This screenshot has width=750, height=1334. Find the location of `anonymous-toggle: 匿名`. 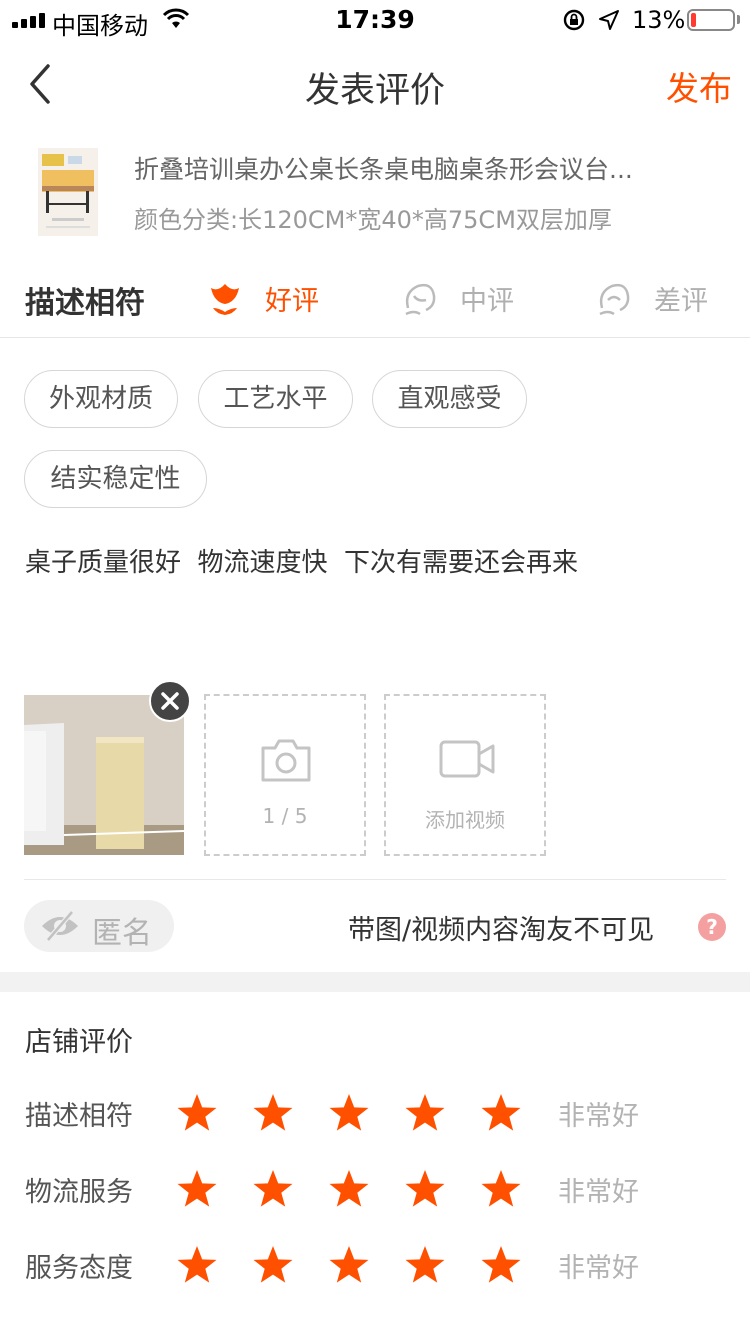

anonymous-toggle: 匿名 is located at coordinates (99, 926).